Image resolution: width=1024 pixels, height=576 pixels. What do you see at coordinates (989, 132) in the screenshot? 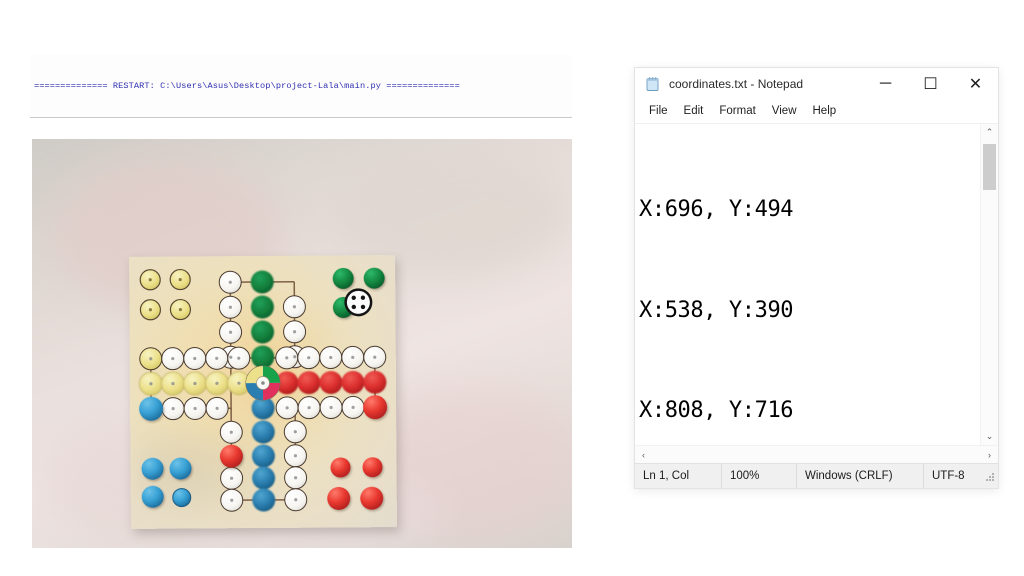
I see `scroll-up-icon: ⌃` at bounding box center [989, 132].